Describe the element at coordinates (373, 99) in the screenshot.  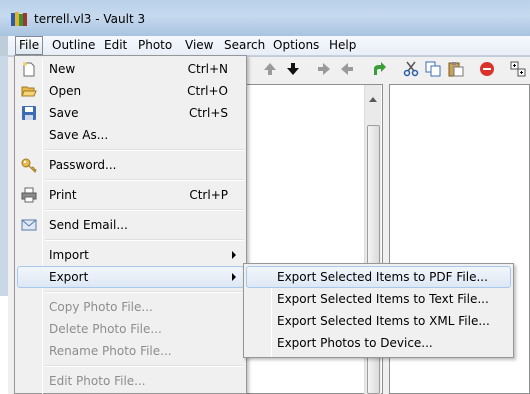
I see `scroll-up-arrow-icon` at that location.